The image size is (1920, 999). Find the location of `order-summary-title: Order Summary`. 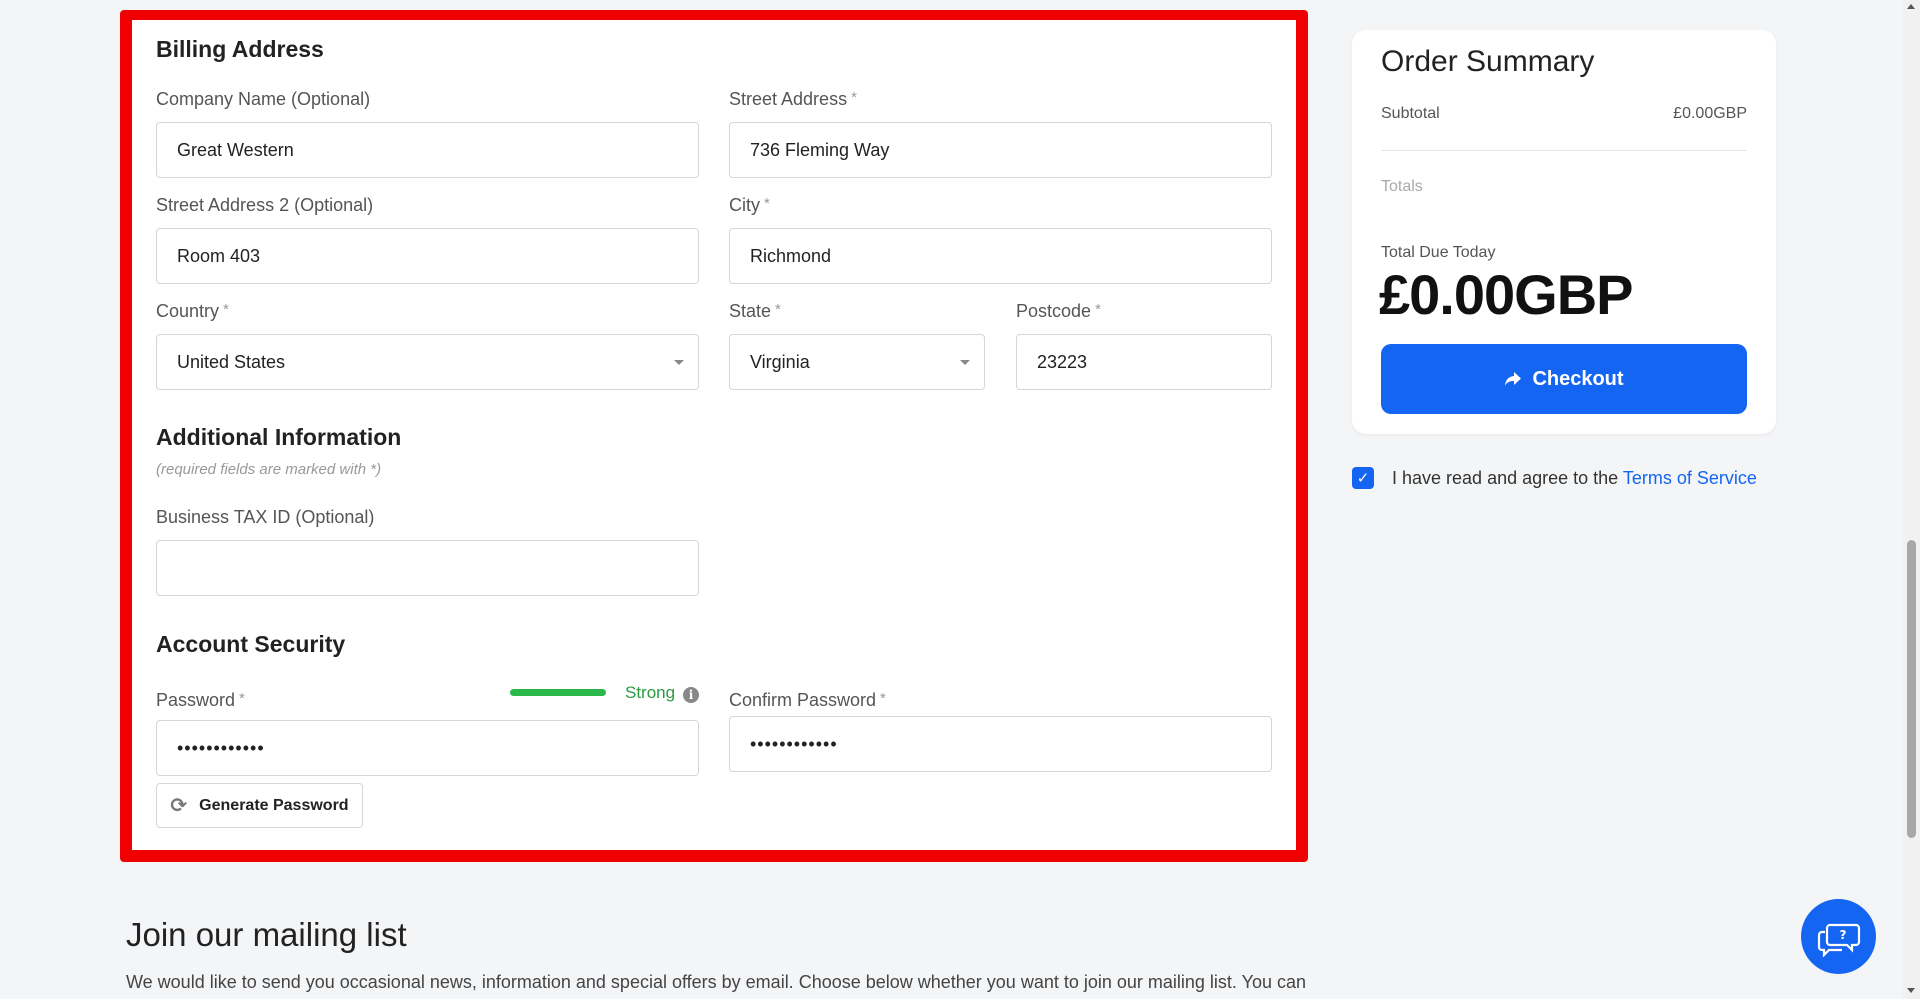

order-summary-title: Order Summary is located at coordinates (1488, 61).